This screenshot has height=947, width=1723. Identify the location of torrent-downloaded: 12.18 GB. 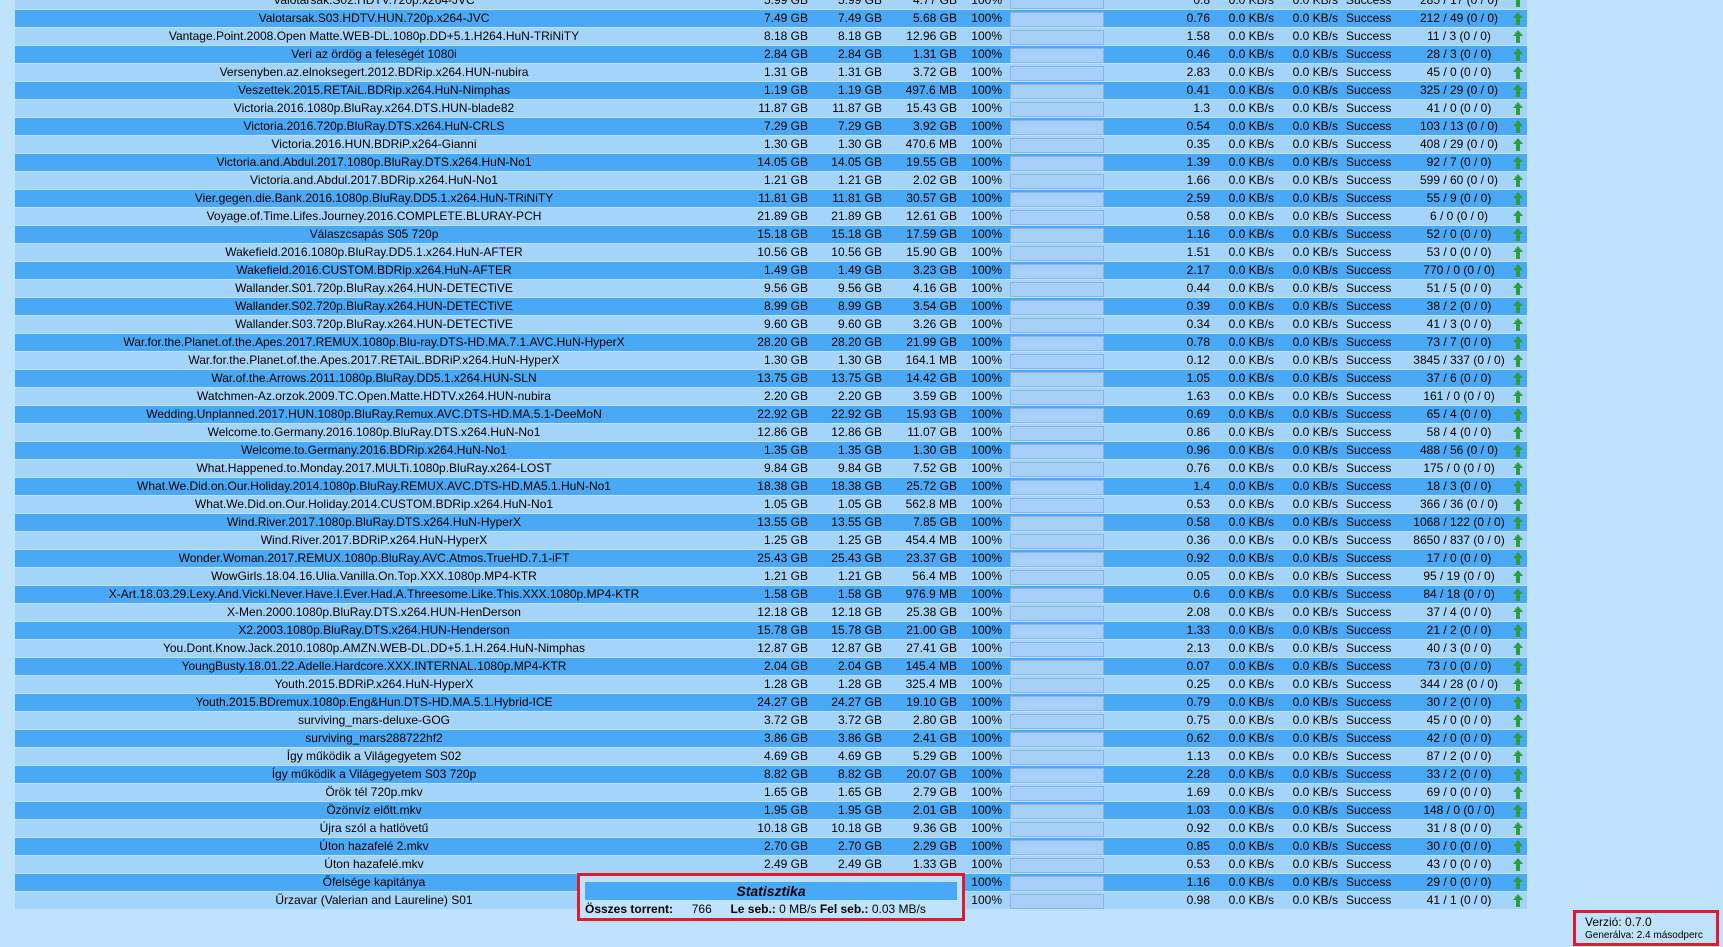
(849, 612).